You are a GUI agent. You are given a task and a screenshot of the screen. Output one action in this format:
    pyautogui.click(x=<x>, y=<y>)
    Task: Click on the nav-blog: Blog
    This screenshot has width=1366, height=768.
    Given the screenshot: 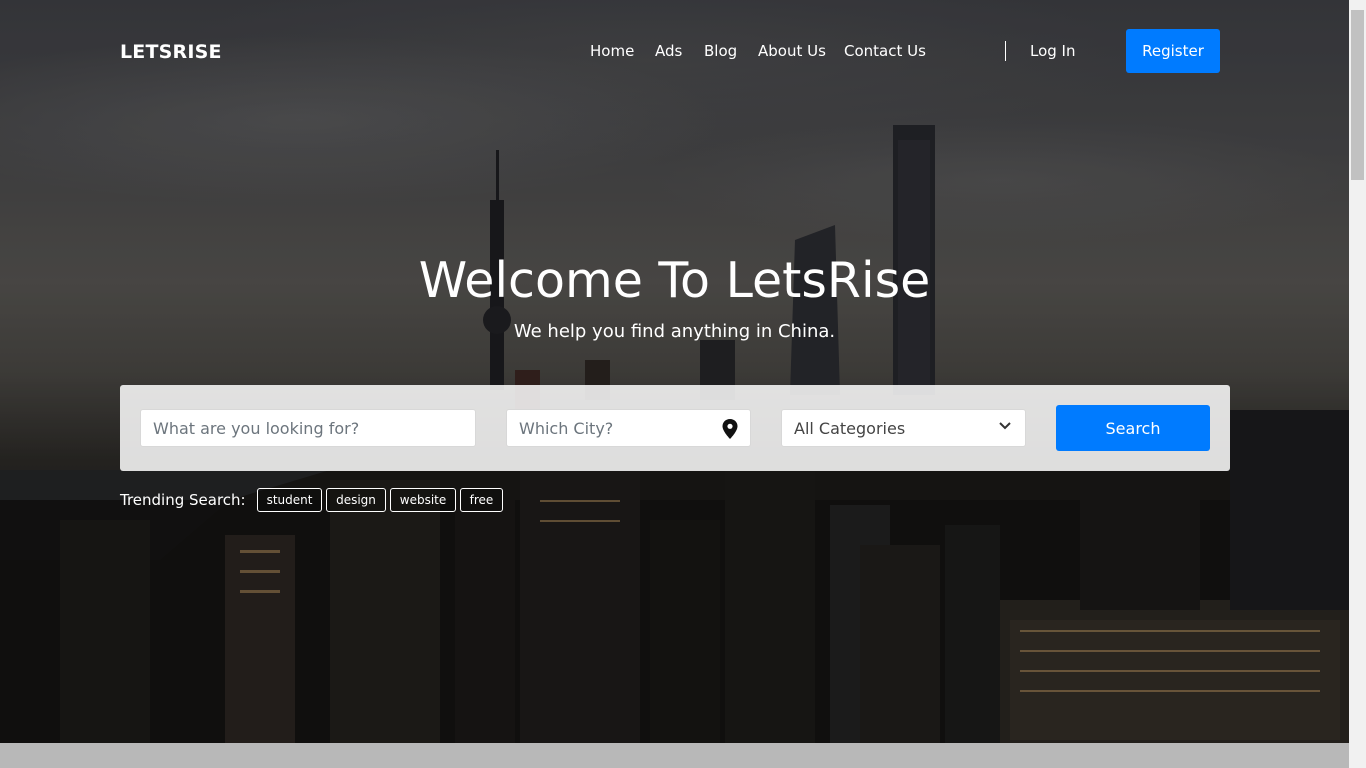 What is the action you would take?
    pyautogui.click(x=720, y=51)
    